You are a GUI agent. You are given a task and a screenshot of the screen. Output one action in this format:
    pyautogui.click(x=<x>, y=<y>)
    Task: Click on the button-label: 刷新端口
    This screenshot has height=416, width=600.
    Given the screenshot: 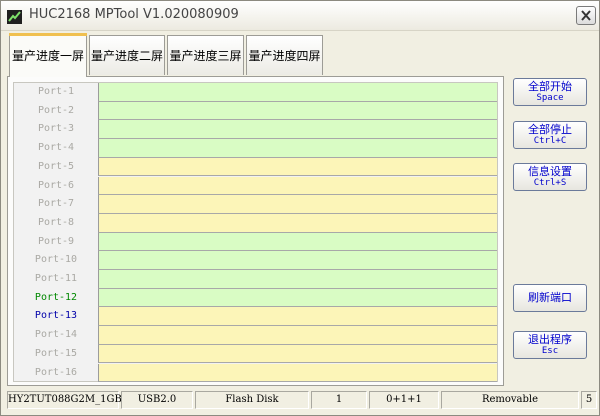 What is the action you would take?
    pyautogui.click(x=550, y=297)
    